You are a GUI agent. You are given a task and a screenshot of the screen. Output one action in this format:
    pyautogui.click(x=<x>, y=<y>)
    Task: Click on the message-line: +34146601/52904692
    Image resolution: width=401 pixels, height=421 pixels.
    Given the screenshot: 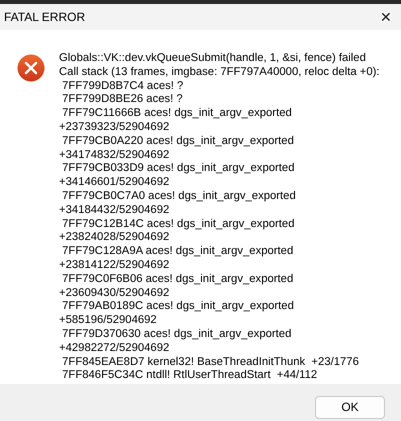 What is the action you would take?
    pyautogui.click(x=114, y=183)
    